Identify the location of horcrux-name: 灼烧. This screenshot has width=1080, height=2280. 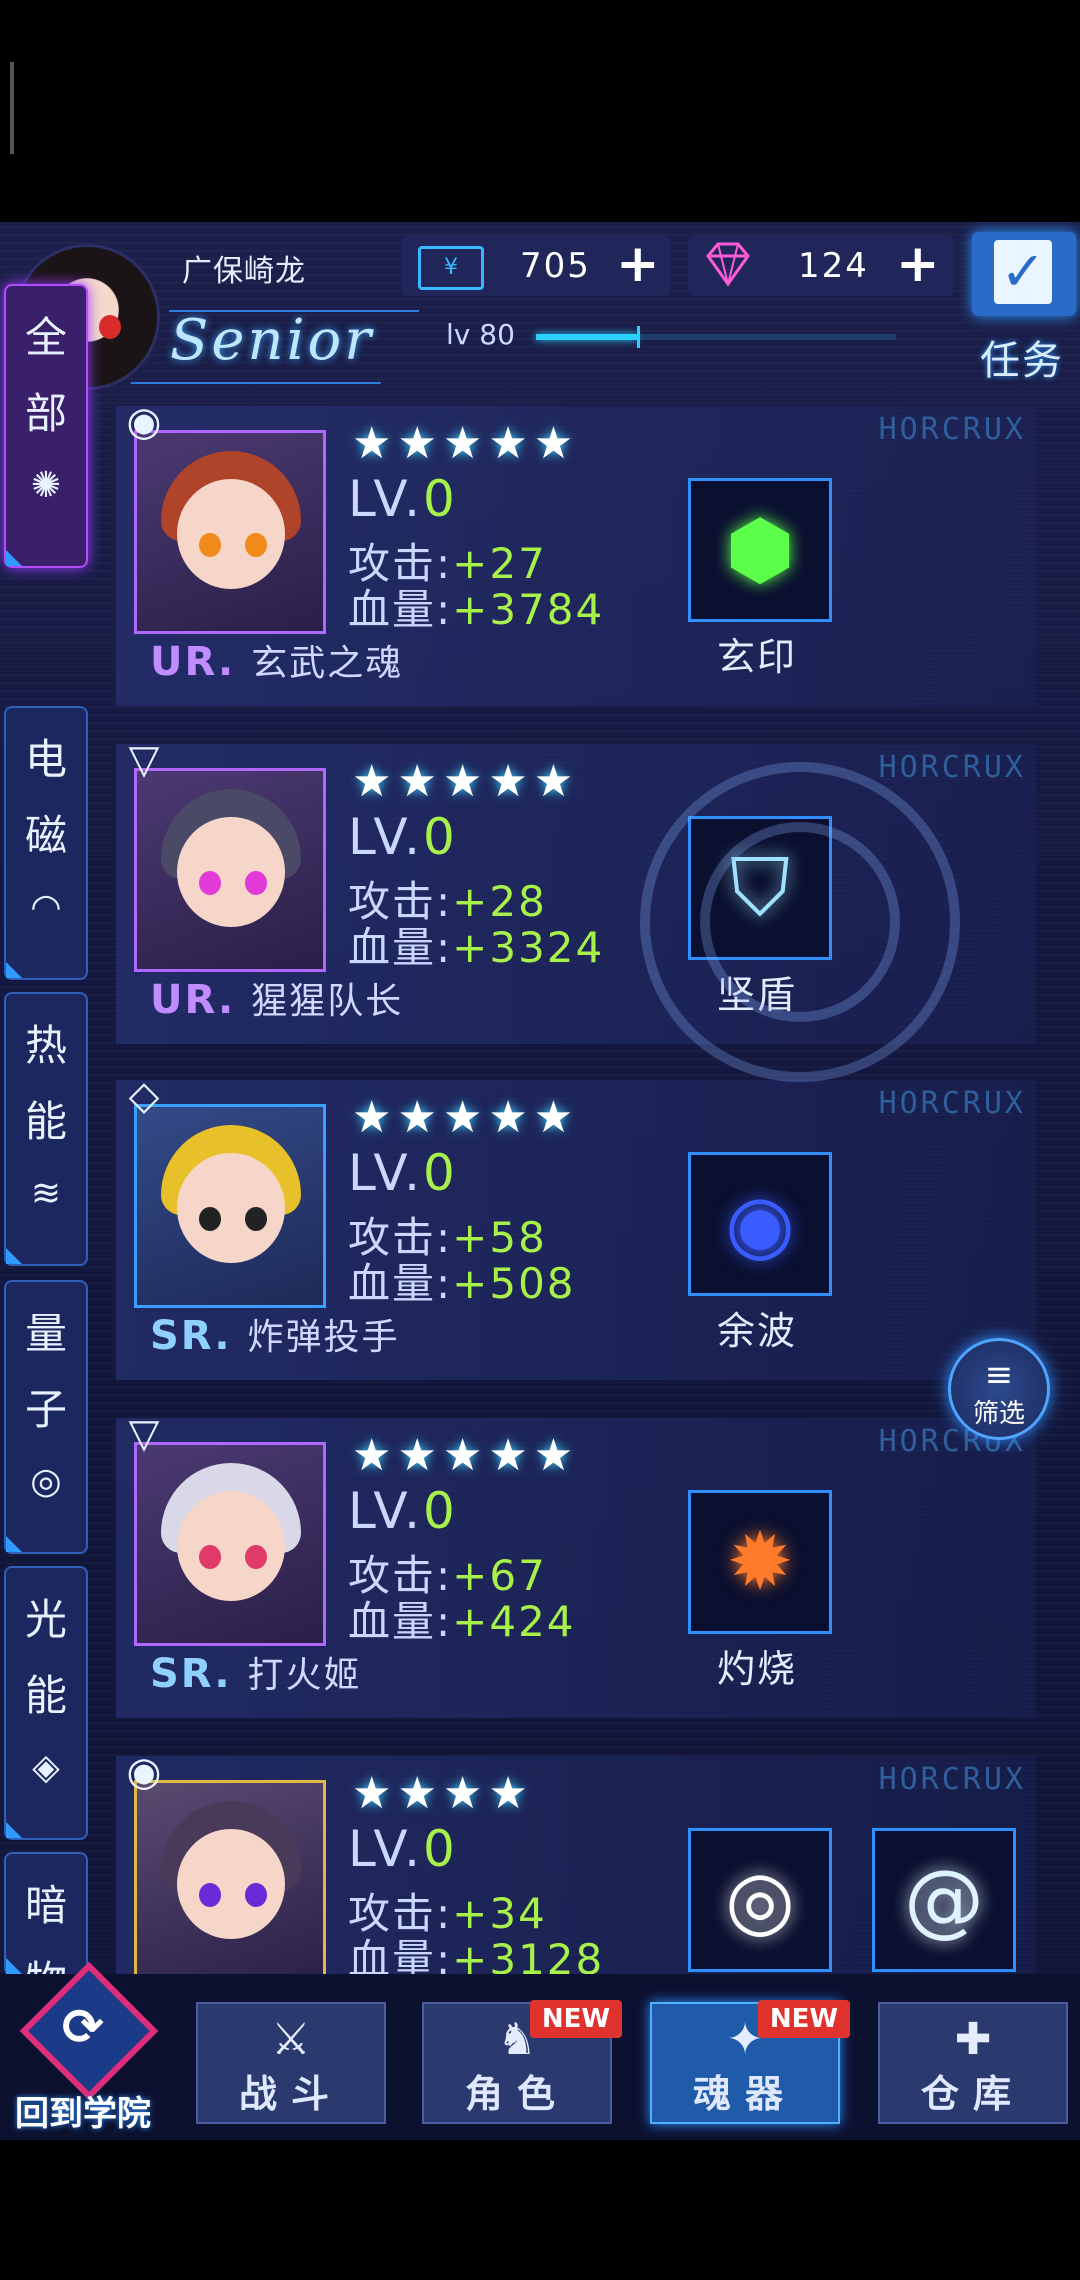
(756, 1669).